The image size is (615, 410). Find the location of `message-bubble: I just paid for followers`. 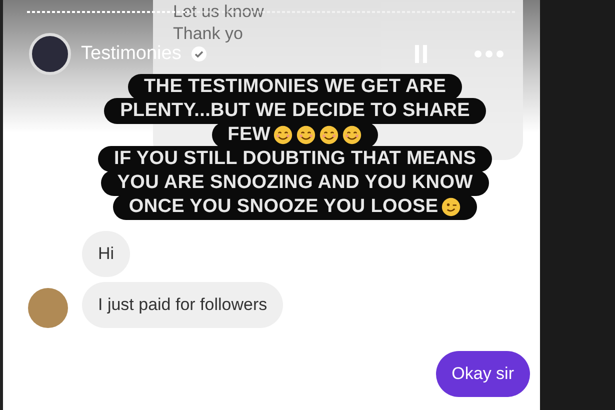

message-bubble: I just paid for followers is located at coordinates (183, 305).